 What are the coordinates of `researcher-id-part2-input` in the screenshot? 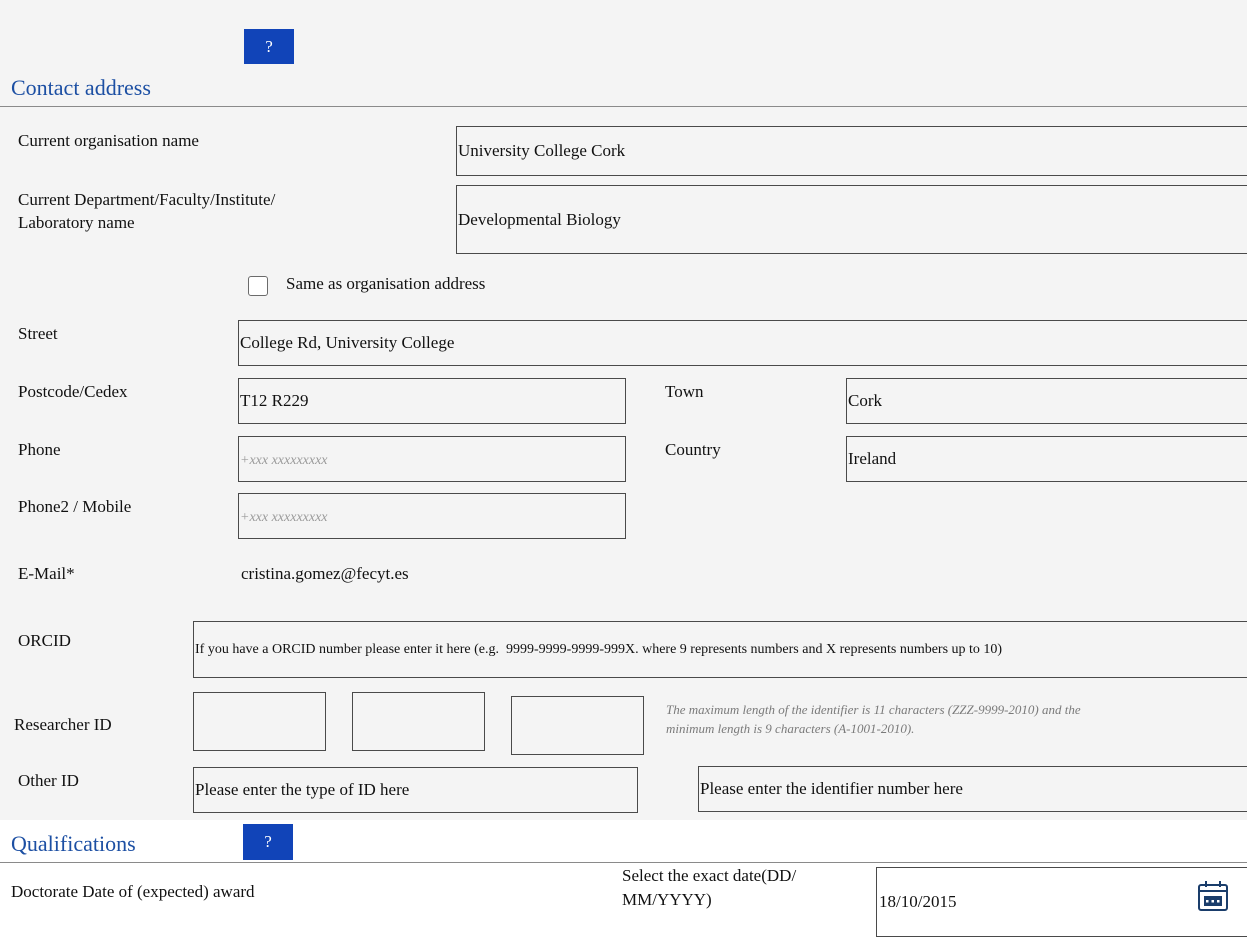 It's located at (418, 721).